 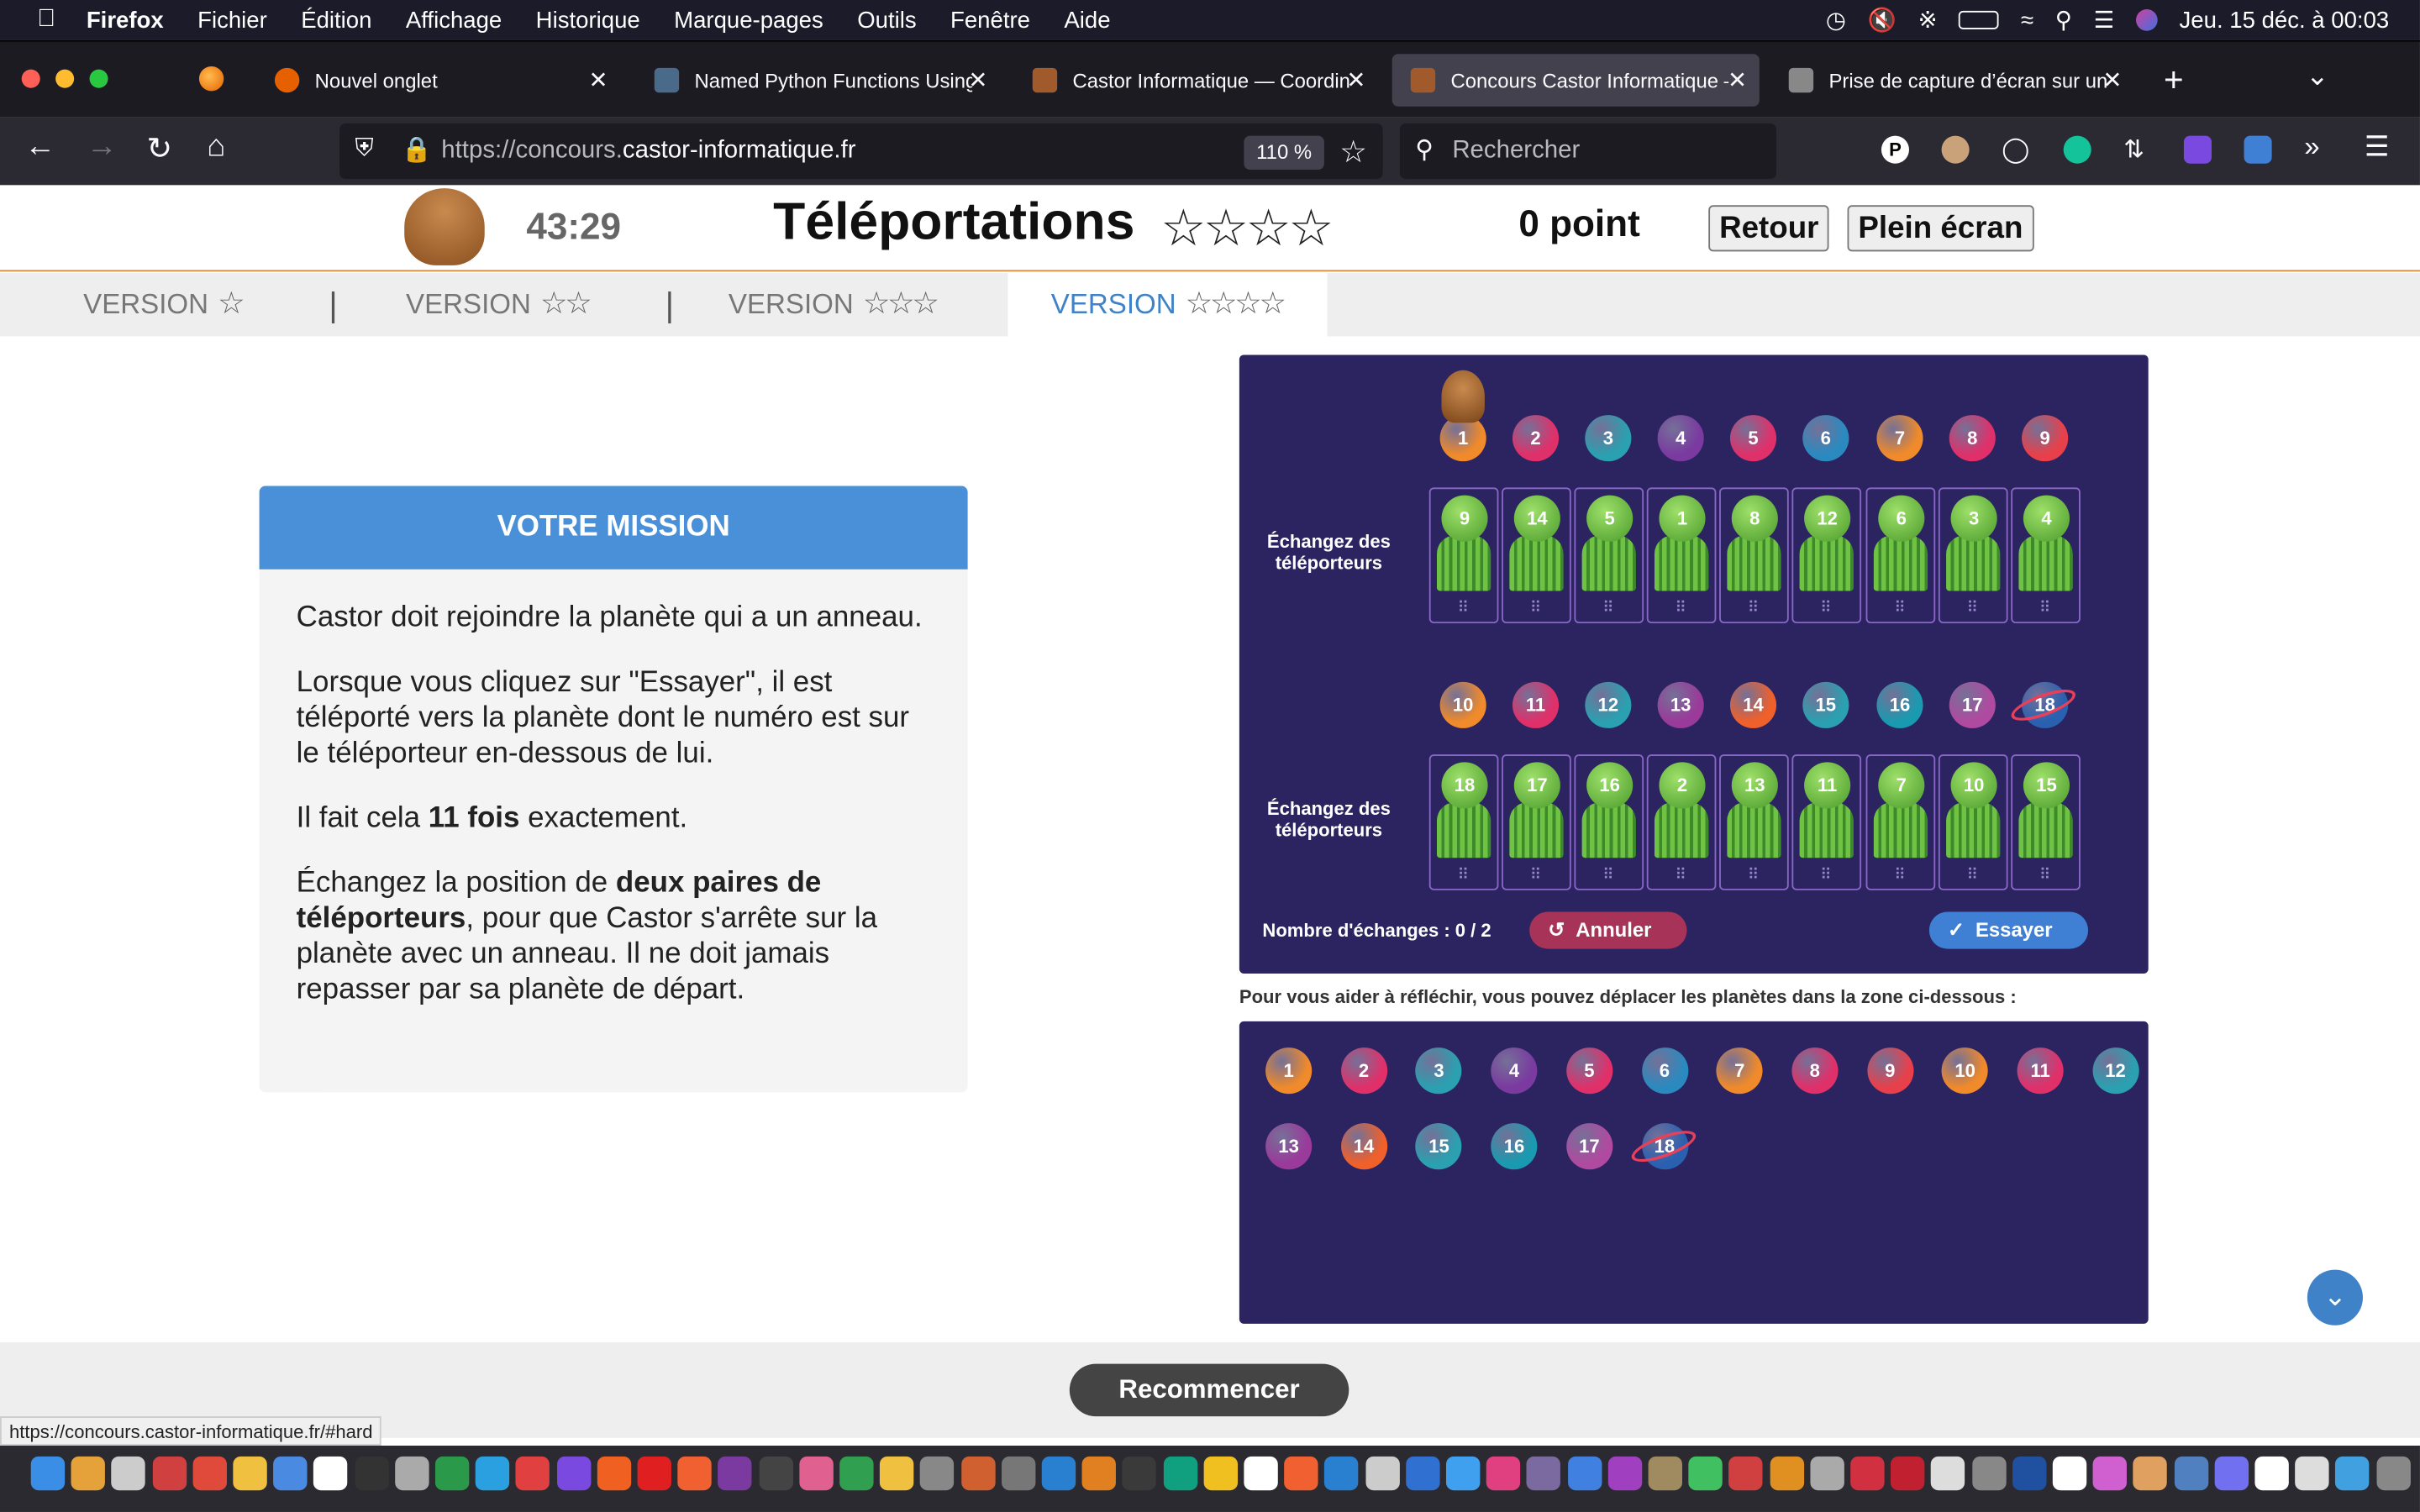 What do you see at coordinates (1895, 149) in the screenshot?
I see `pocket-p-extension-icon: P` at bounding box center [1895, 149].